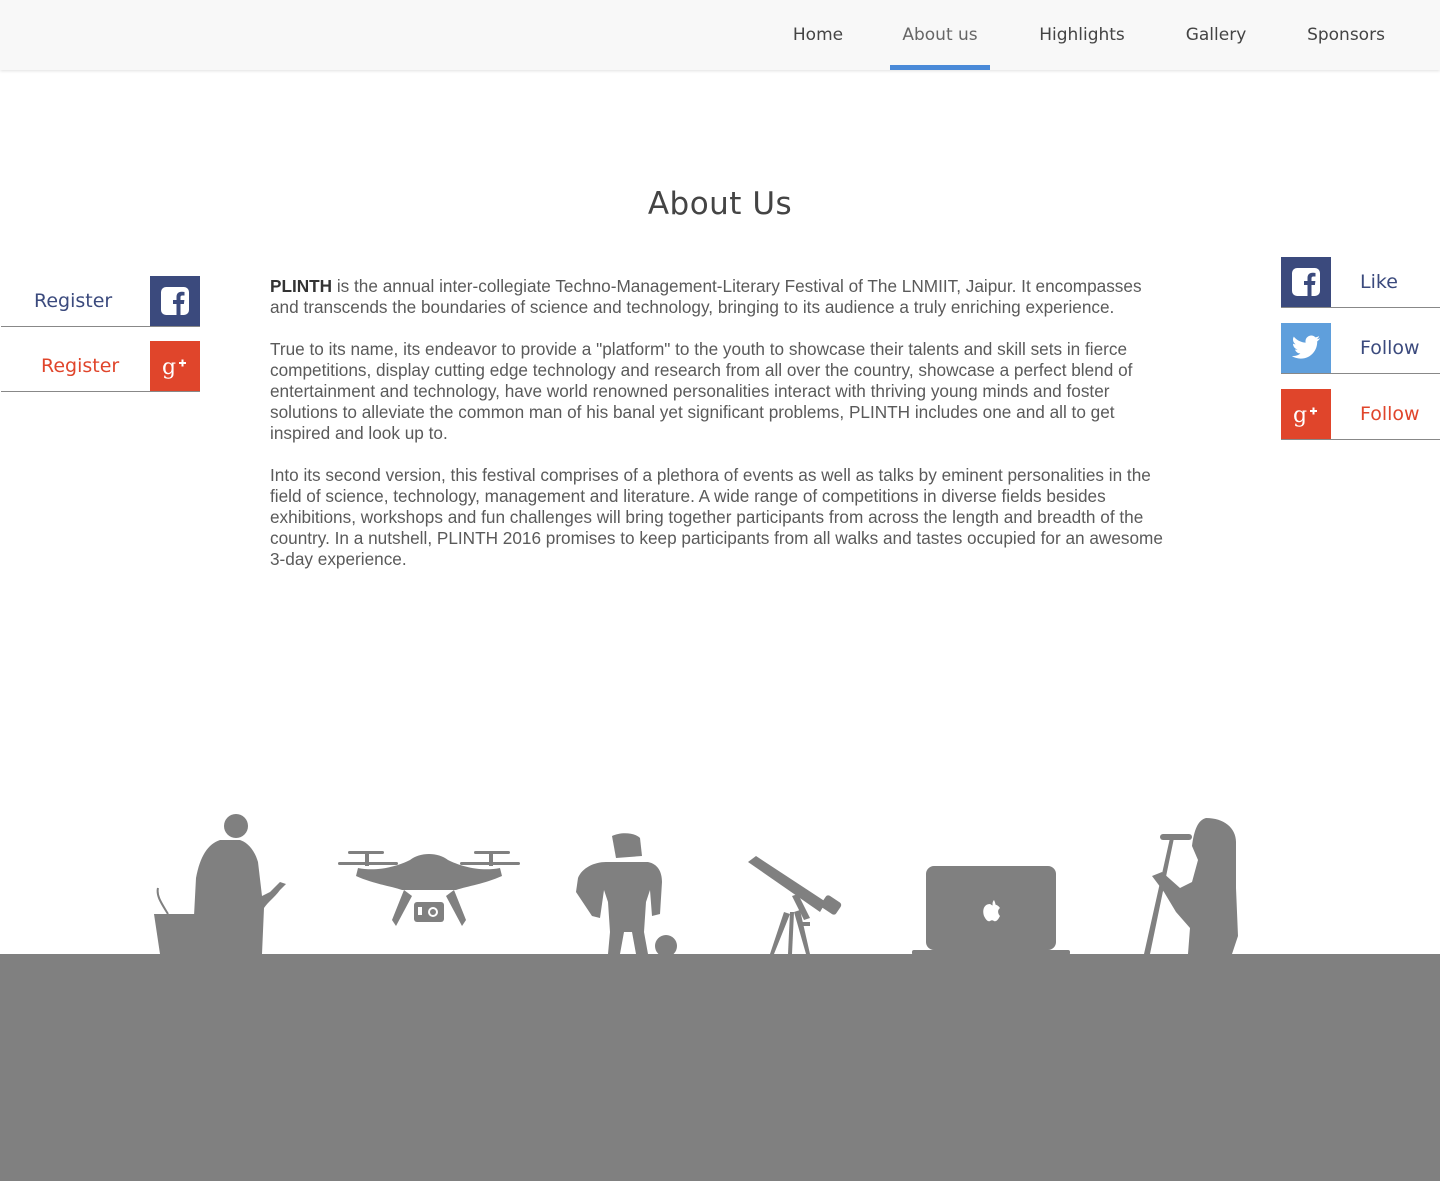  Describe the element at coordinates (301, 286) in the screenshot. I see `brand-name: PLINTH` at that location.